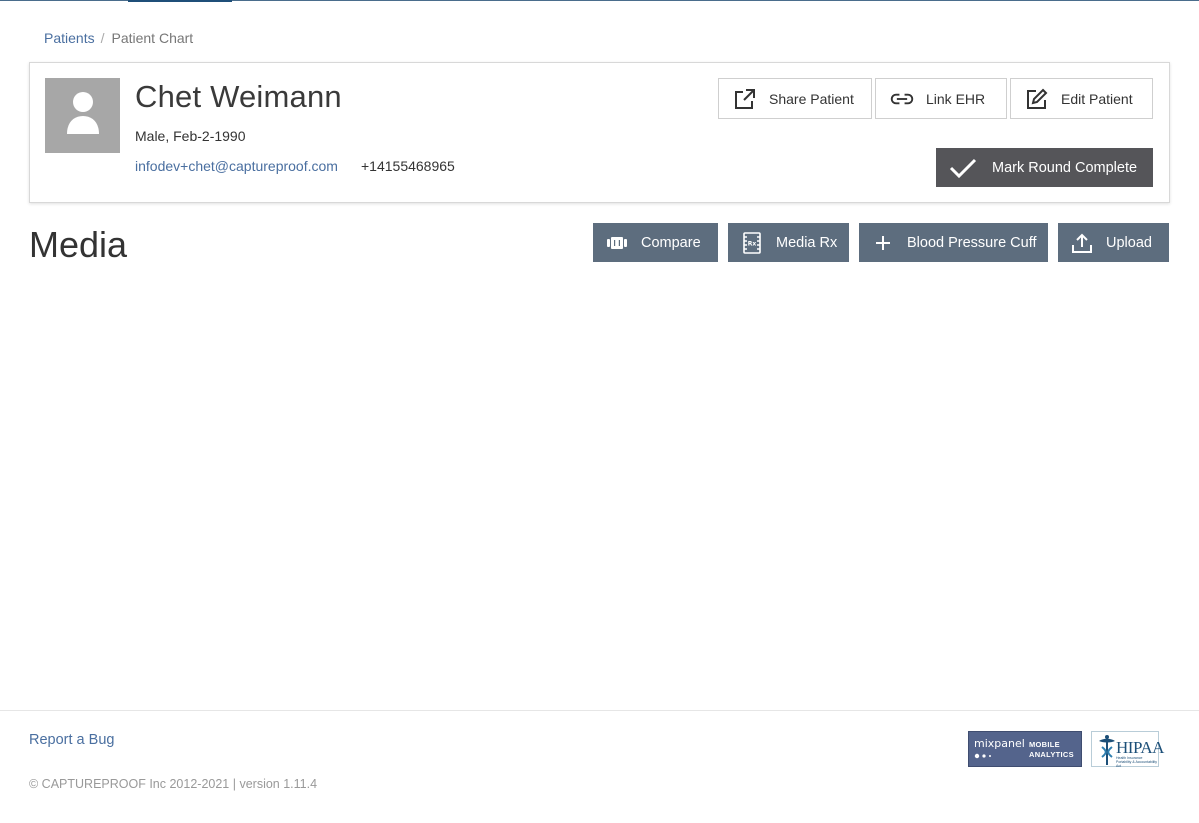  What do you see at coordinates (617, 243) in the screenshot?
I see `compare-images-icon` at bounding box center [617, 243].